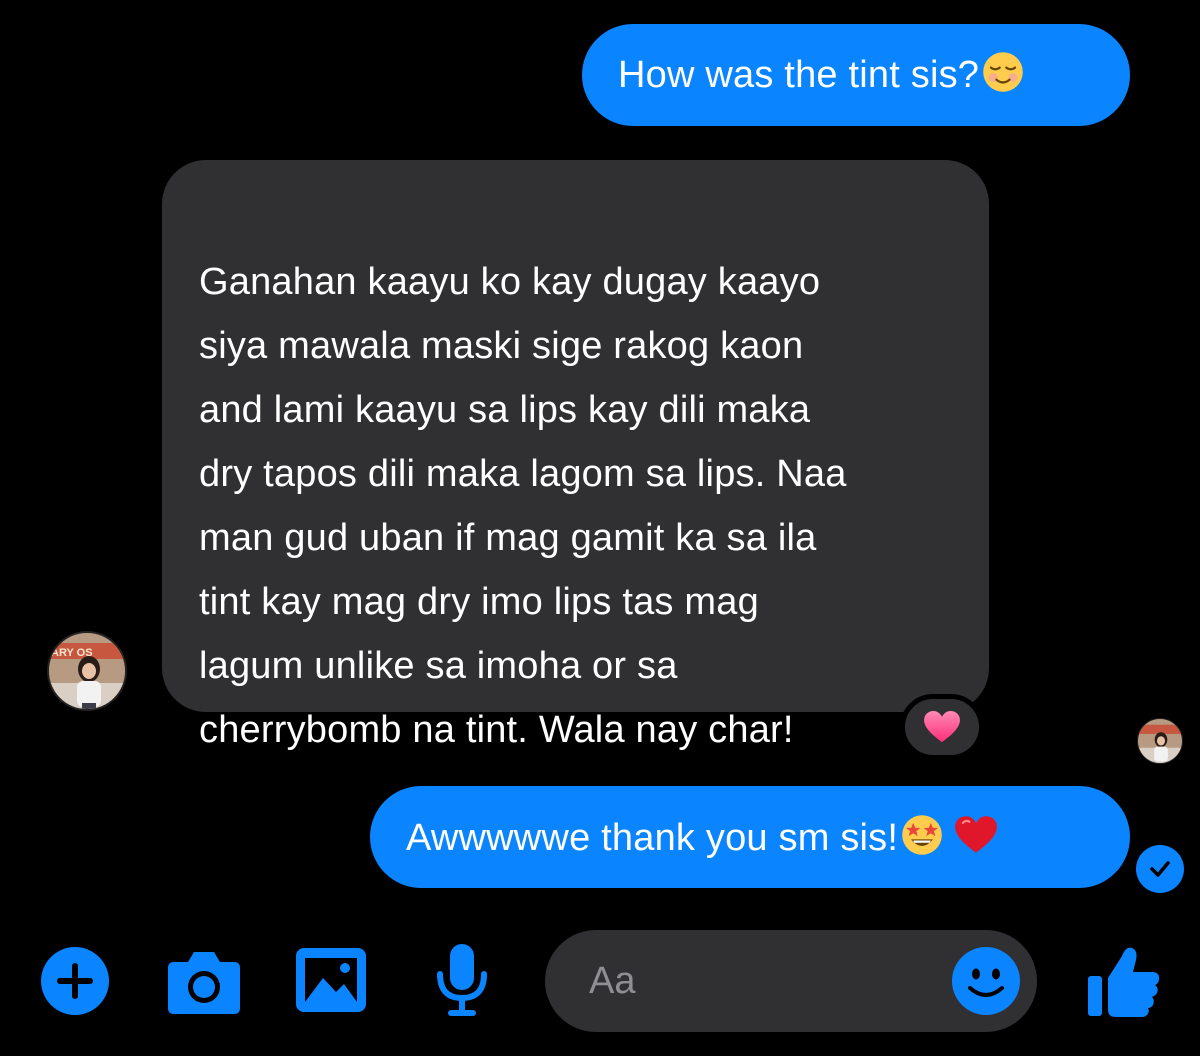  What do you see at coordinates (799, 75) in the screenshot?
I see `message-text: How was the tint sis?` at bounding box center [799, 75].